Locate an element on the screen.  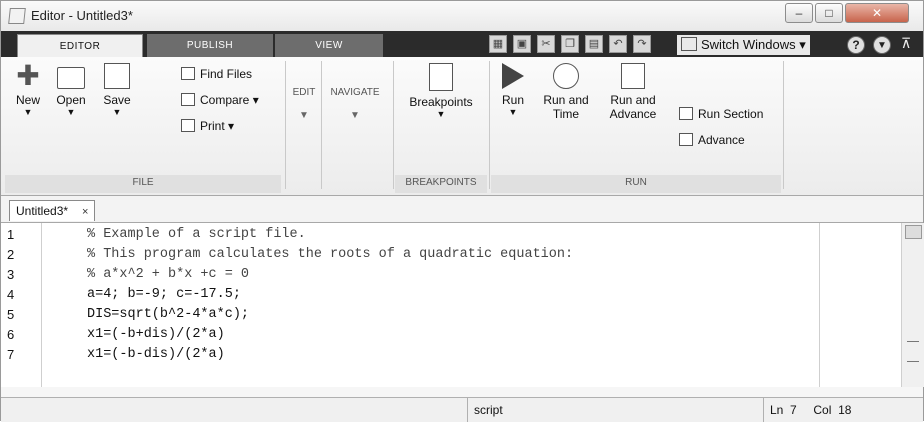
navigate-menu-button: NAVIGATE ▼ is located at coordinates (355, 104).